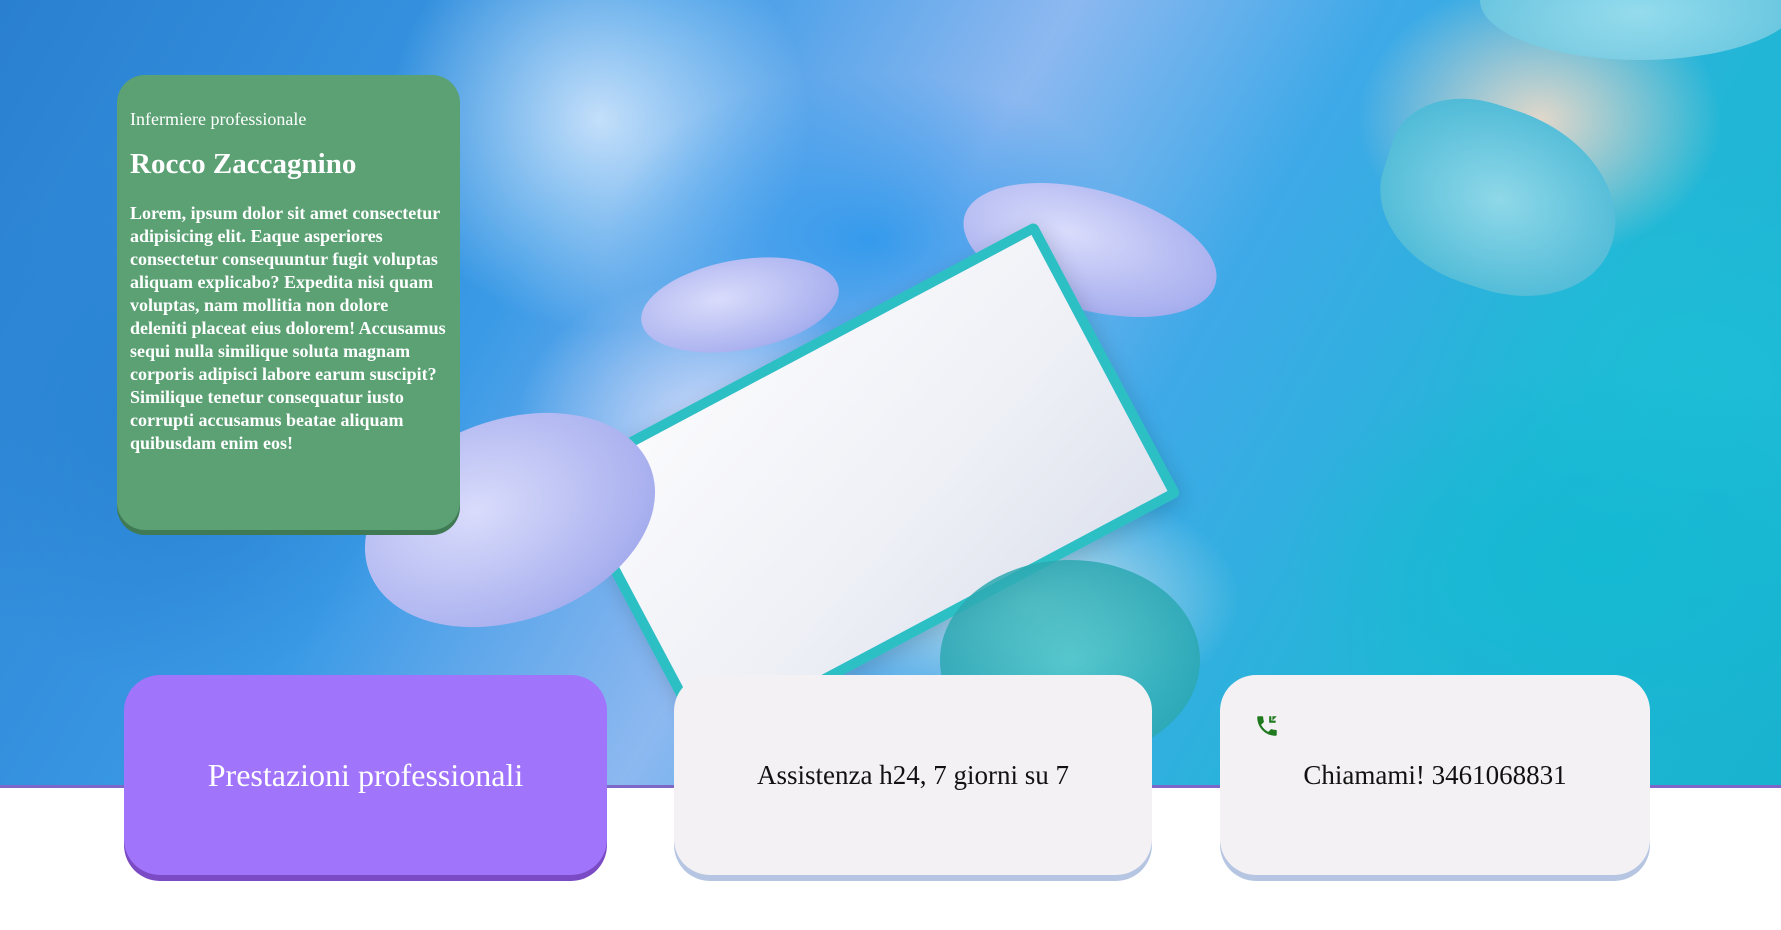  What do you see at coordinates (218, 119) in the screenshot?
I see `profile-role: Infermiere professionale` at bounding box center [218, 119].